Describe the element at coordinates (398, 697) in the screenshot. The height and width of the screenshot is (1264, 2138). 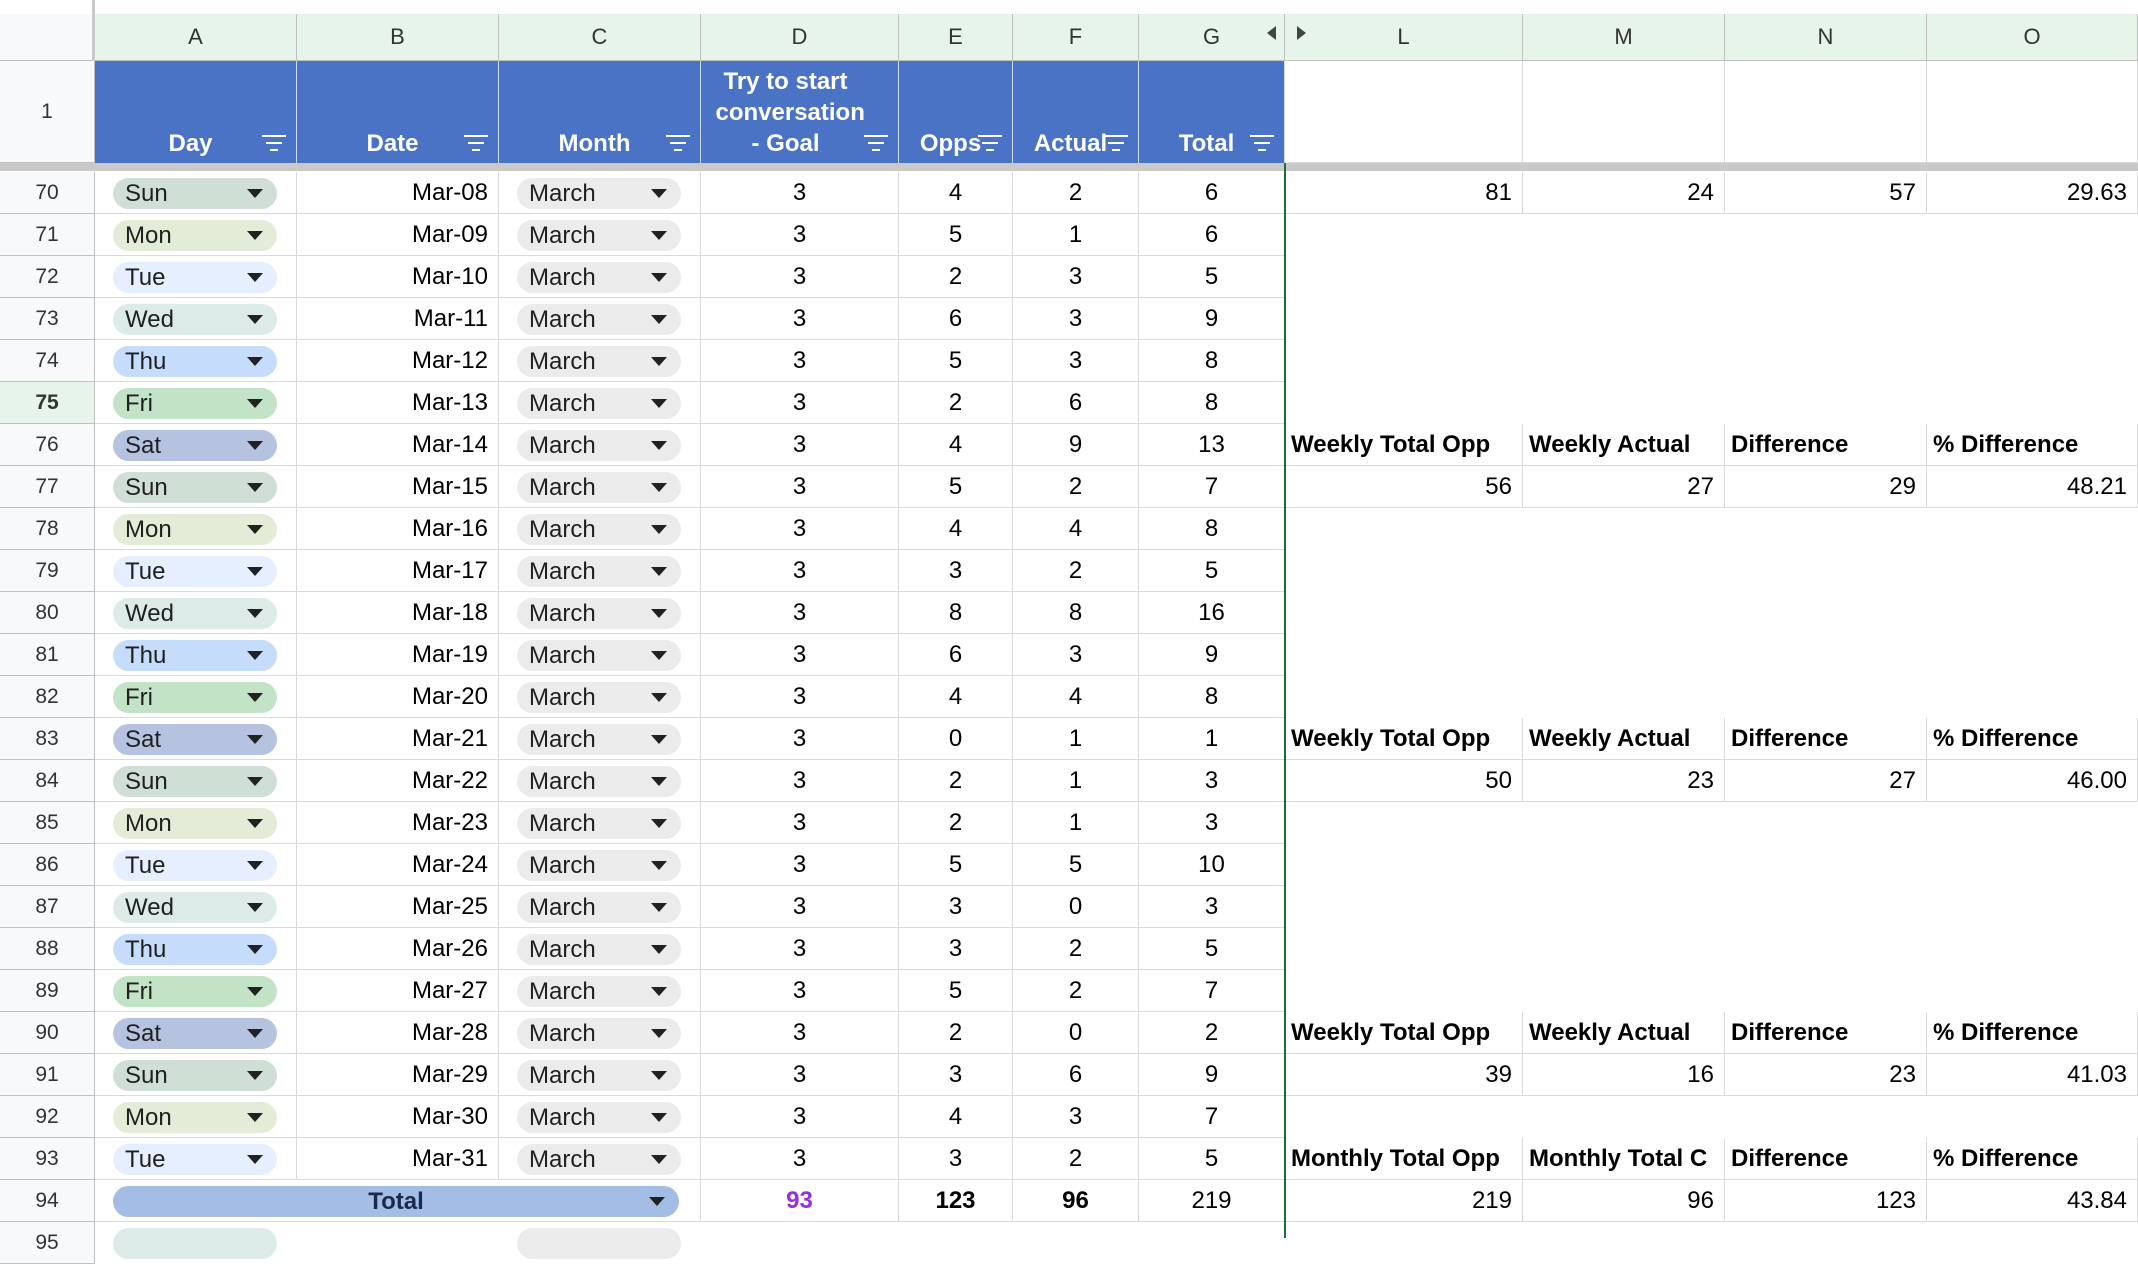
I see `date-cell: Mar-20` at that location.